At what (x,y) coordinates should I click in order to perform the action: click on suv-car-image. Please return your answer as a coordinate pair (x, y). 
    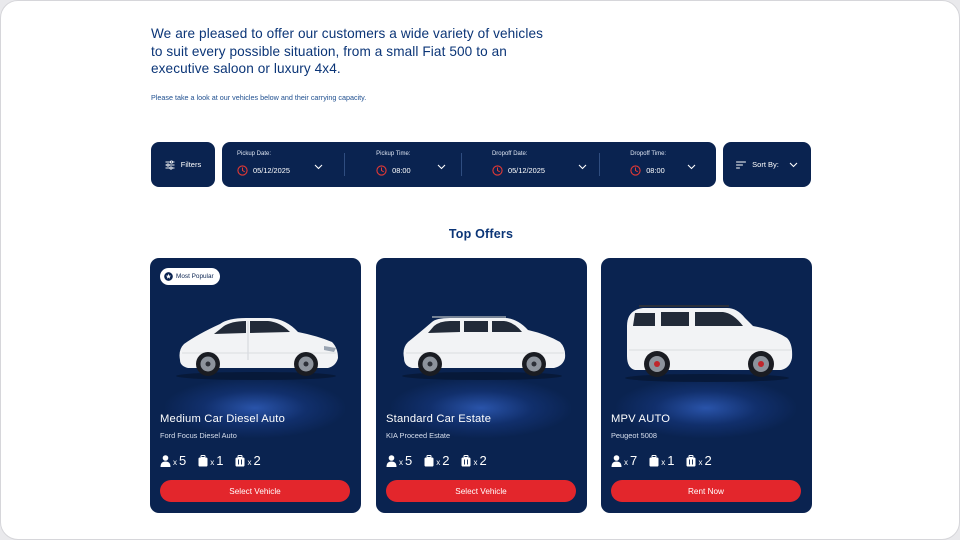
    Looking at the image, I should click on (709, 343).